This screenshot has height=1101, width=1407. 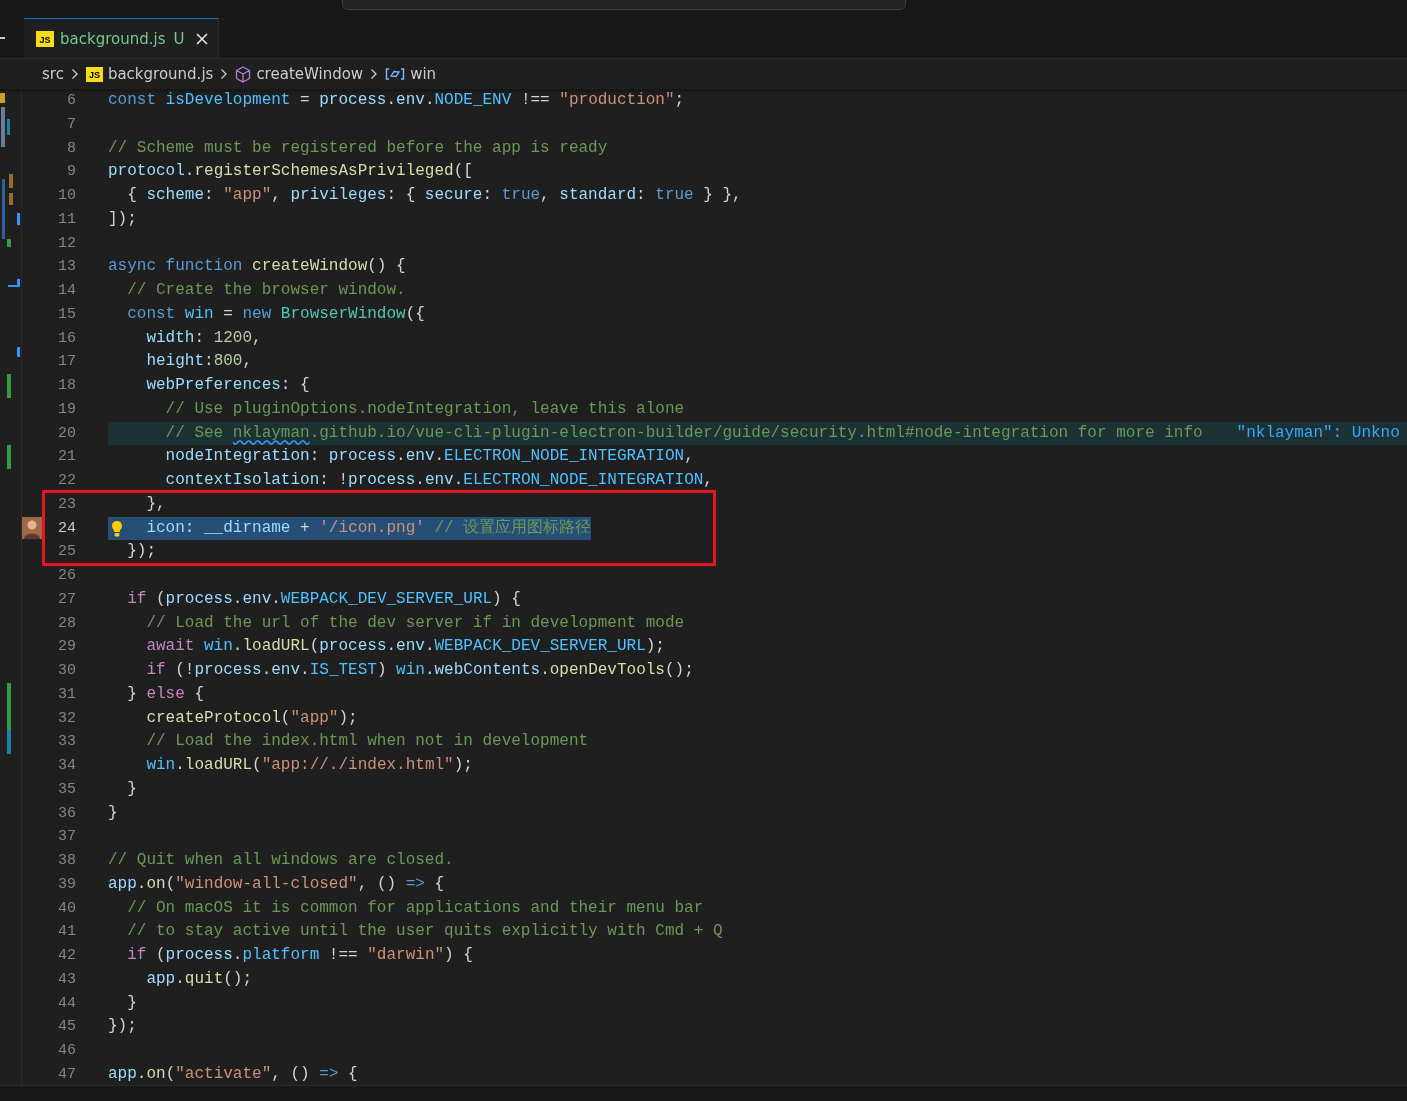 I want to click on line-number: 13, so click(x=66, y=267).